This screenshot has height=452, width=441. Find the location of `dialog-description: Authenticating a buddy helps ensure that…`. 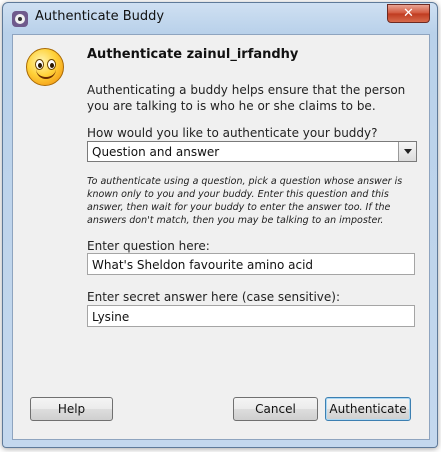

dialog-description: Authenticating a buddy helps ensure that… is located at coordinates (246, 98).